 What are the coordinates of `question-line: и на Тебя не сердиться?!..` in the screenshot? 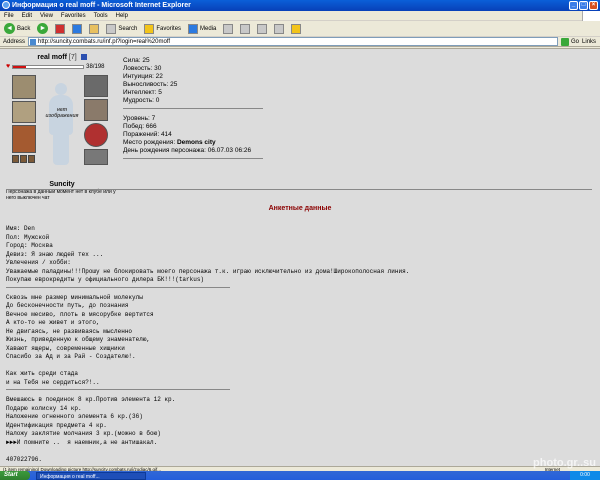 It's located at (53, 382).